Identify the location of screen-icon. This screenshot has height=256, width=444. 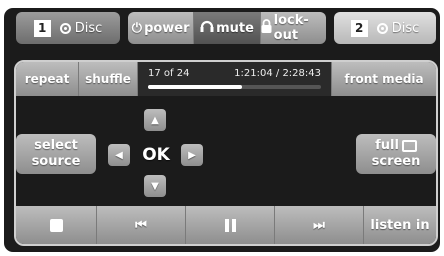
(409, 145).